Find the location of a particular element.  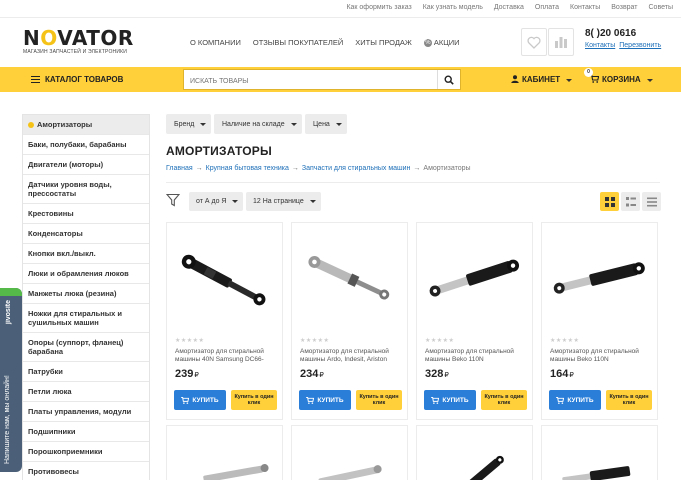

cart-icon is located at coordinates (435, 400).